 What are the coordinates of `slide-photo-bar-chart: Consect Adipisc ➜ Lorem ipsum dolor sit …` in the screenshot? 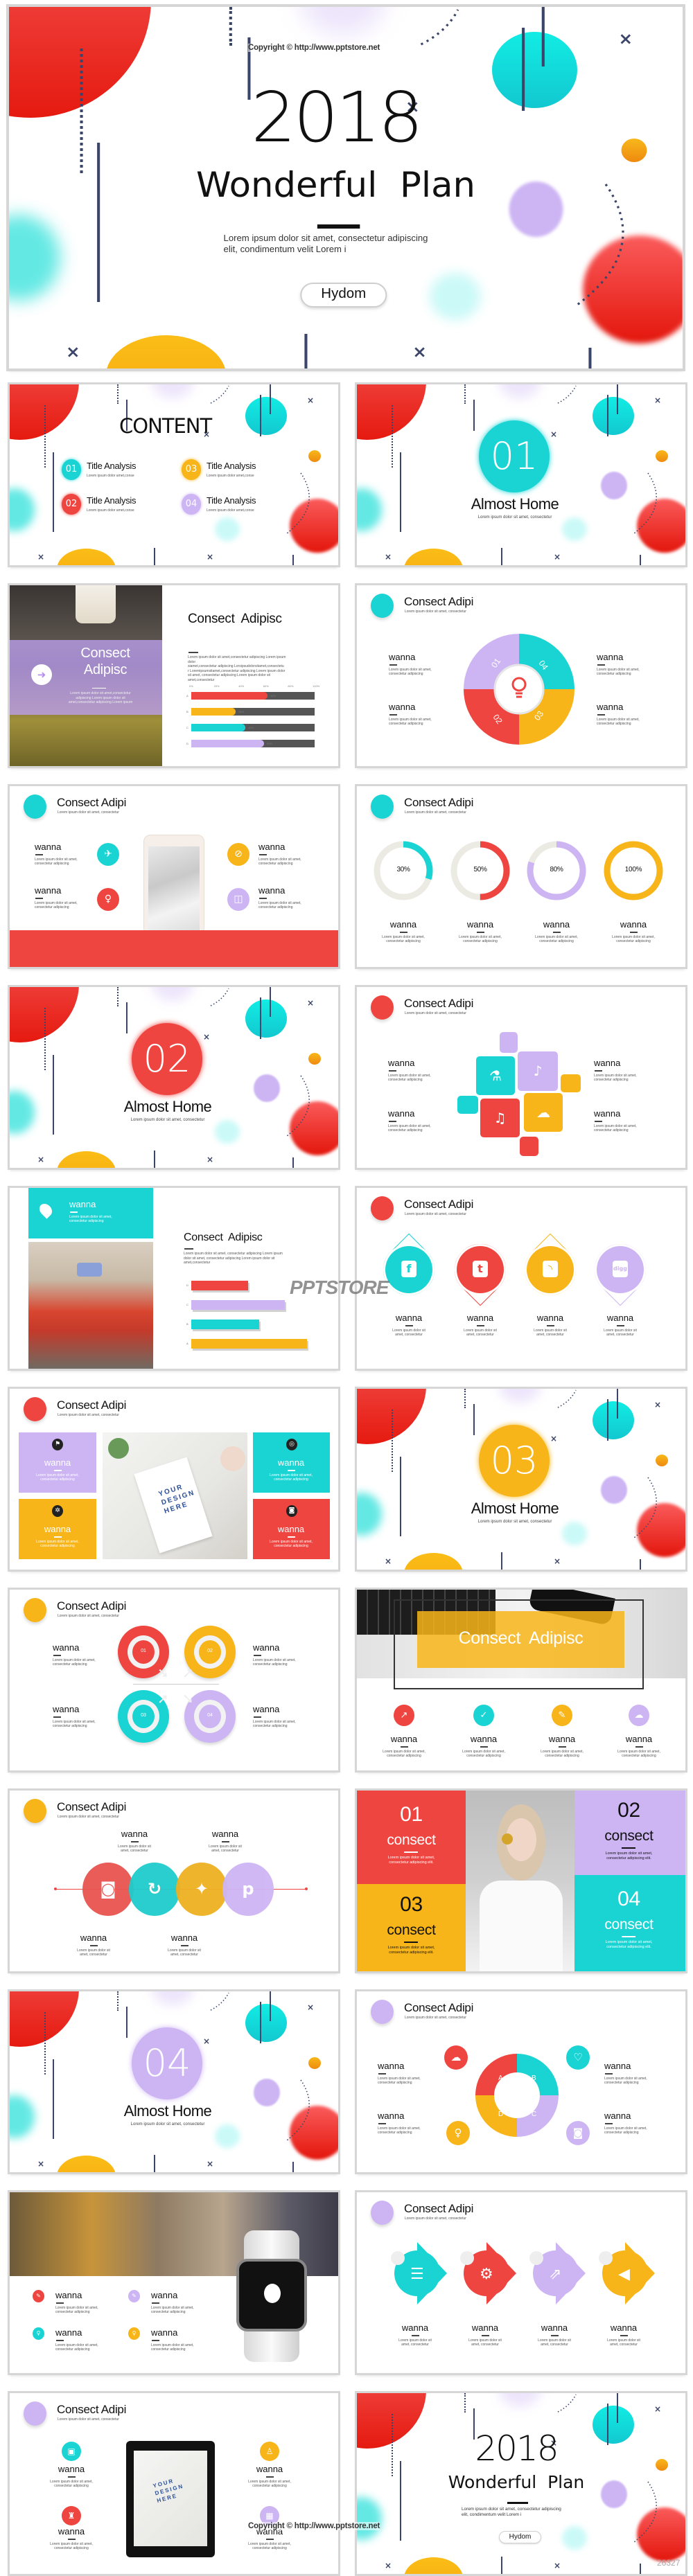 It's located at (174, 675).